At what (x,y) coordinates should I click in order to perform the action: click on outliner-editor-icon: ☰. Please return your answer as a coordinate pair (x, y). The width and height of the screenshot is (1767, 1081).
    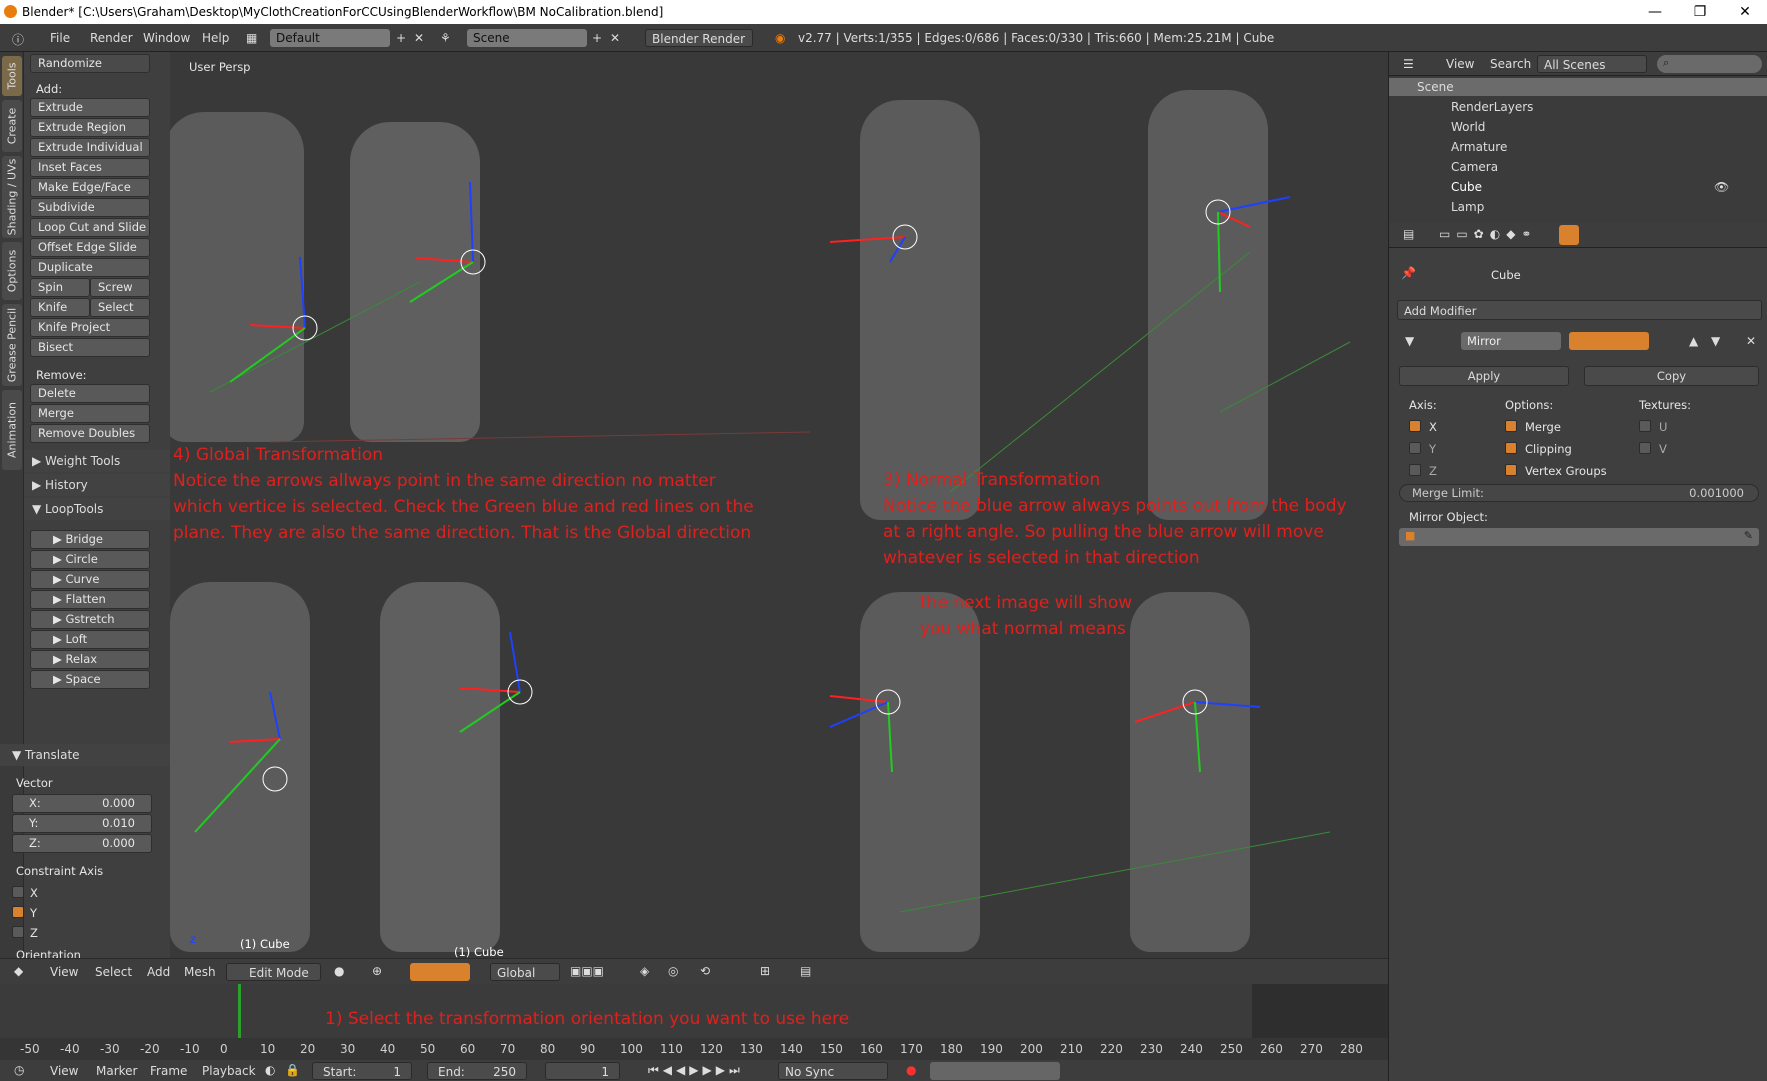
    Looking at the image, I should click on (1408, 64).